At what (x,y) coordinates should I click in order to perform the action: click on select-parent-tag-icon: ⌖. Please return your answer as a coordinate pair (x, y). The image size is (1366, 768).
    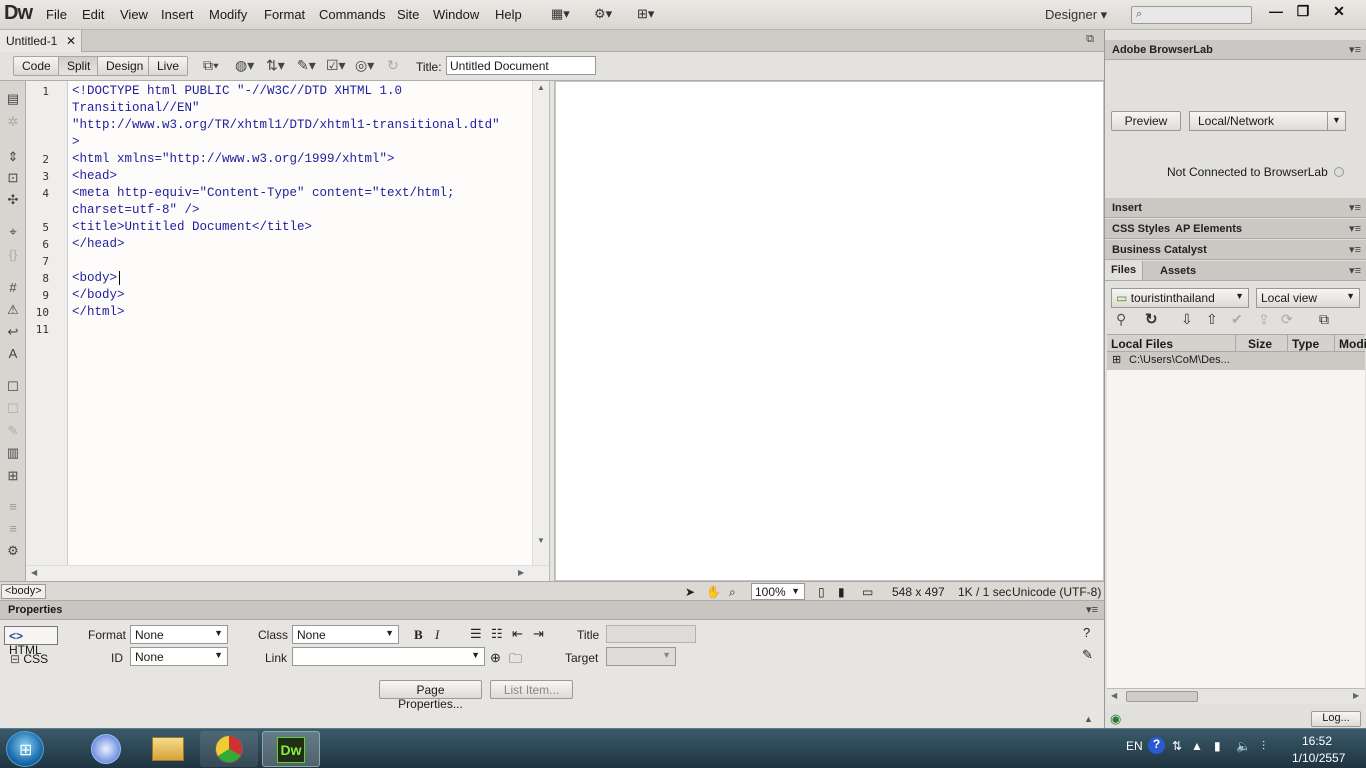
    Looking at the image, I should click on (13, 232).